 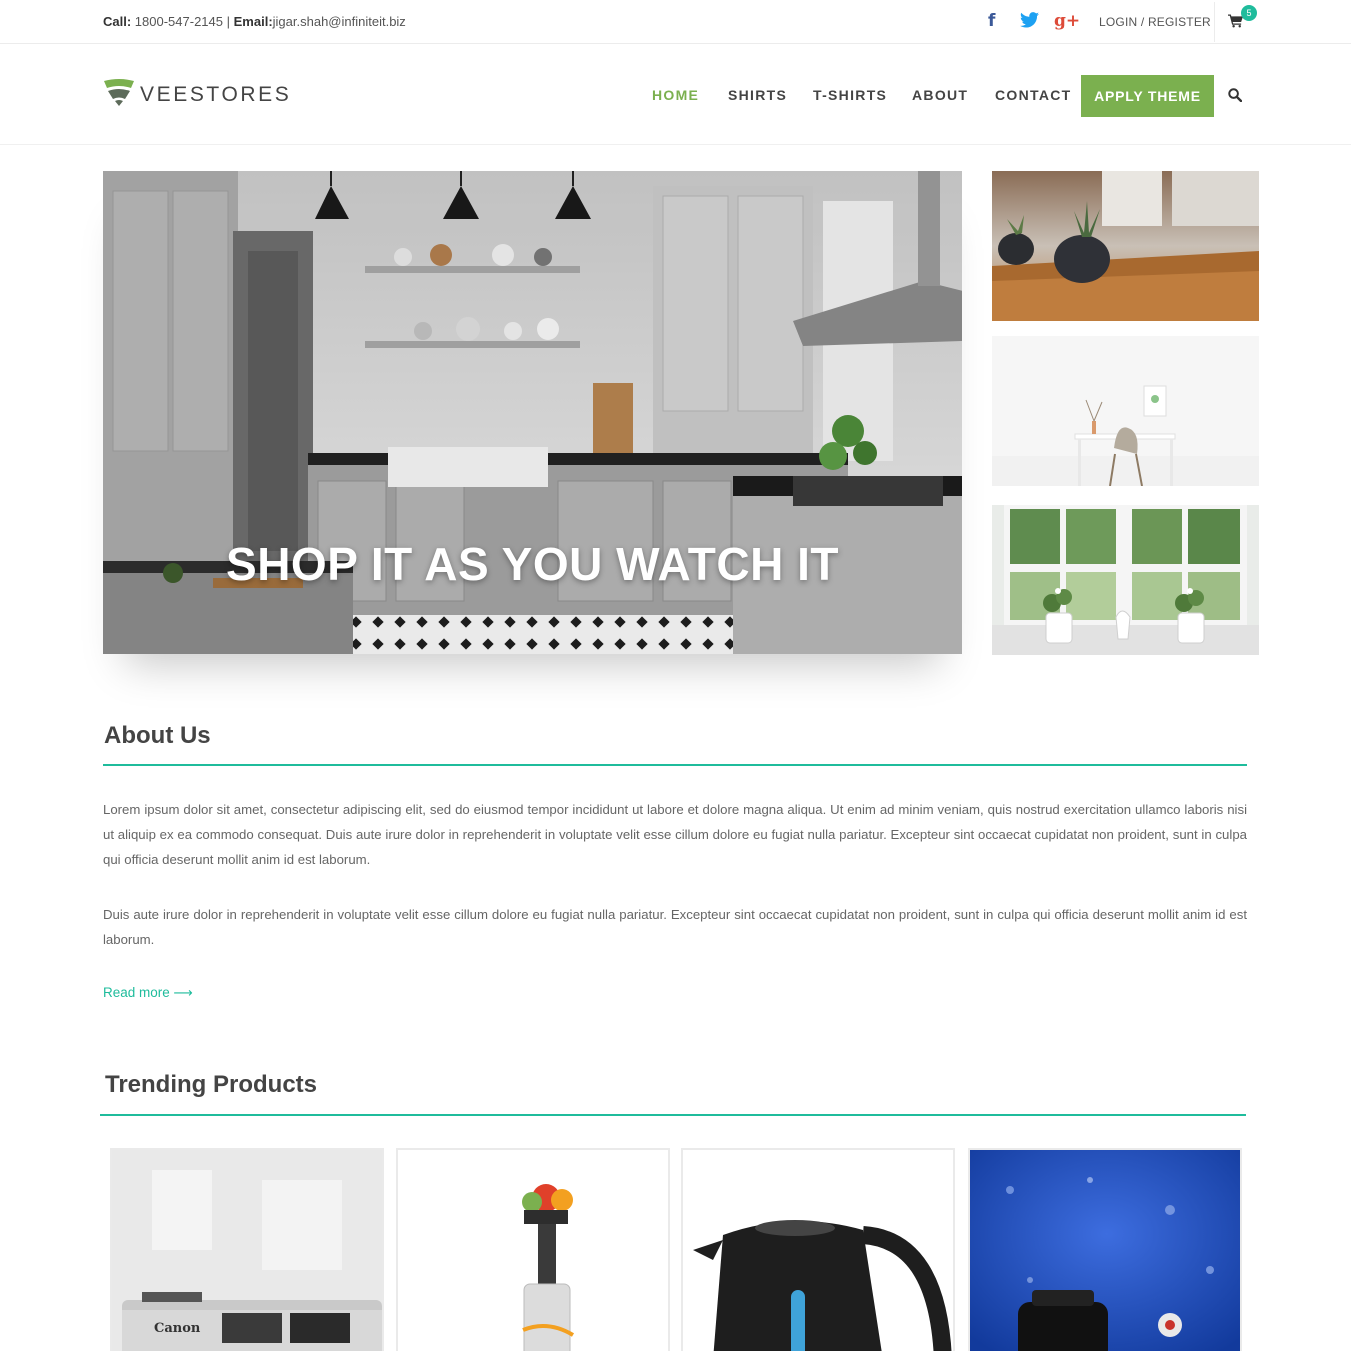 I want to click on product-card-kettle, so click(x=818, y=1249).